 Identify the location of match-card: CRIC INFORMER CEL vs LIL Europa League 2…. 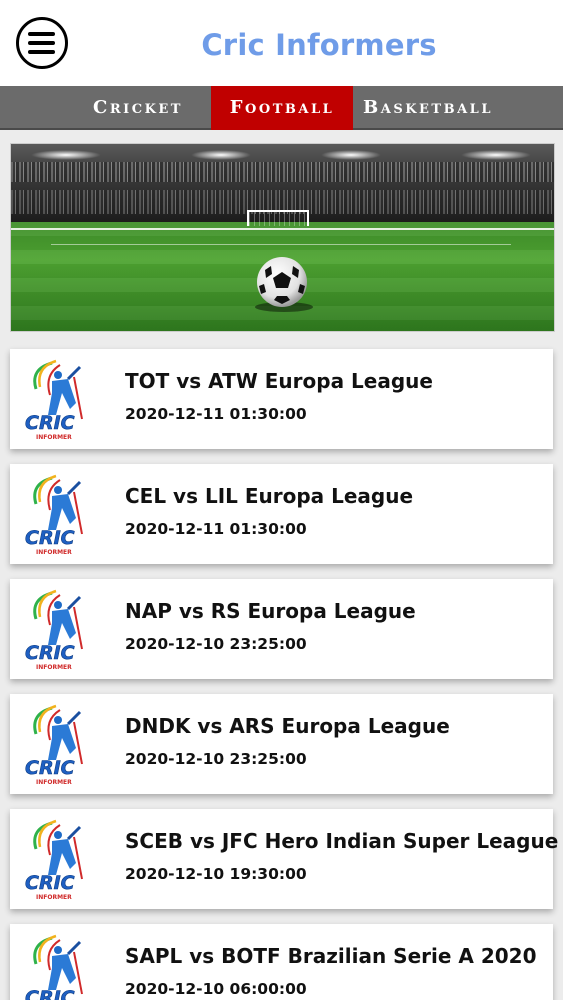
(281, 514).